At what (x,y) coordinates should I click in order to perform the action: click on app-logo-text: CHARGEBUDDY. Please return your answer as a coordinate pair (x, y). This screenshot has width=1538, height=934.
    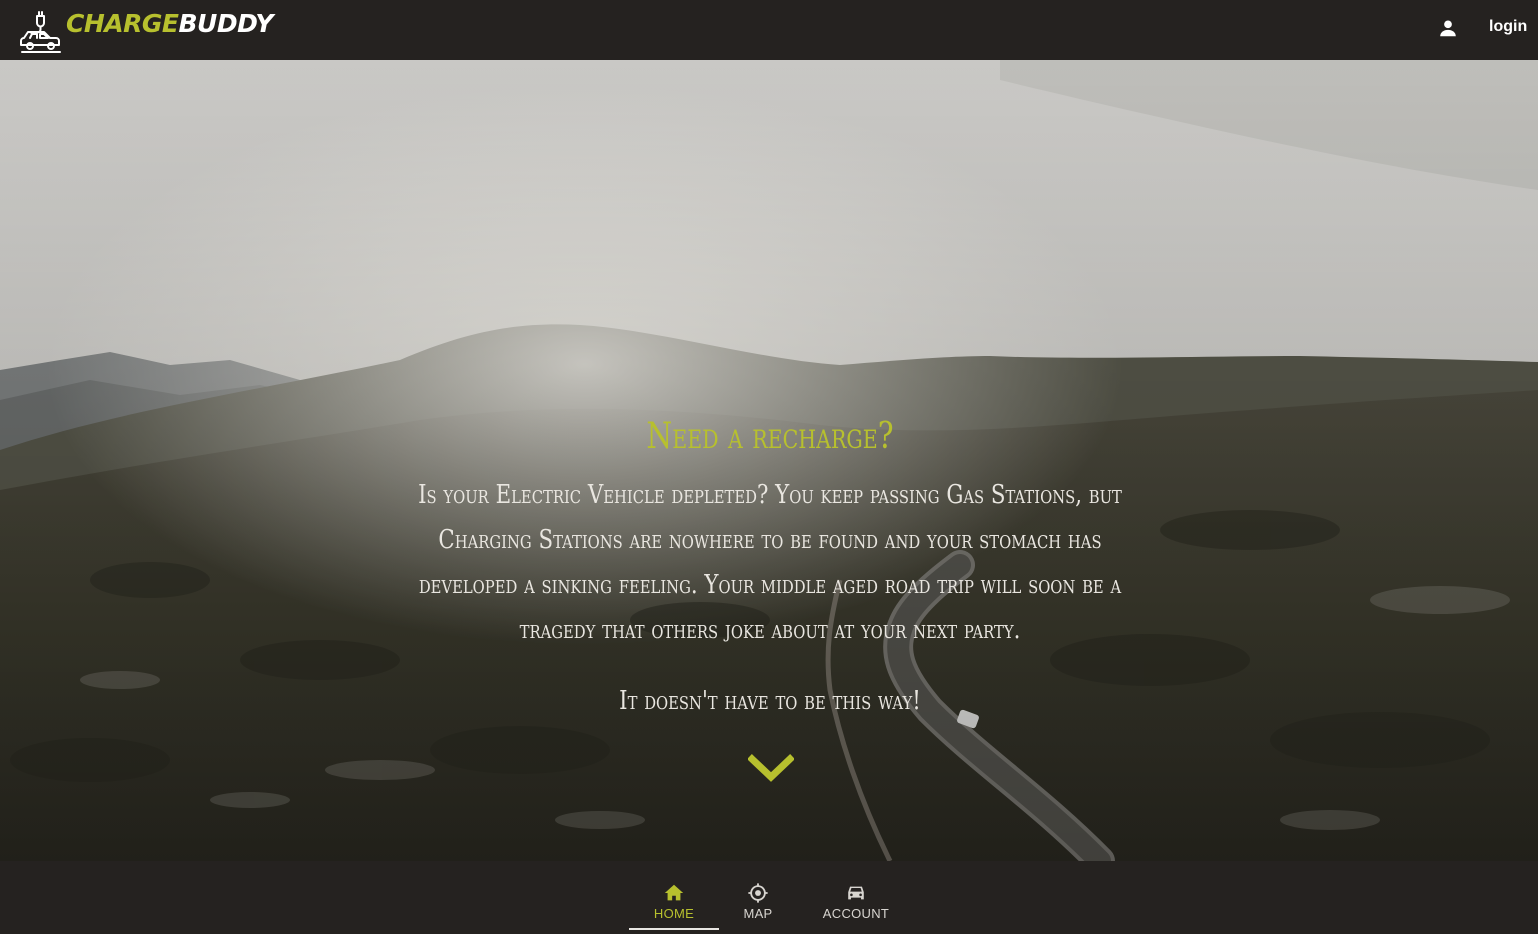
    Looking at the image, I should click on (169, 23).